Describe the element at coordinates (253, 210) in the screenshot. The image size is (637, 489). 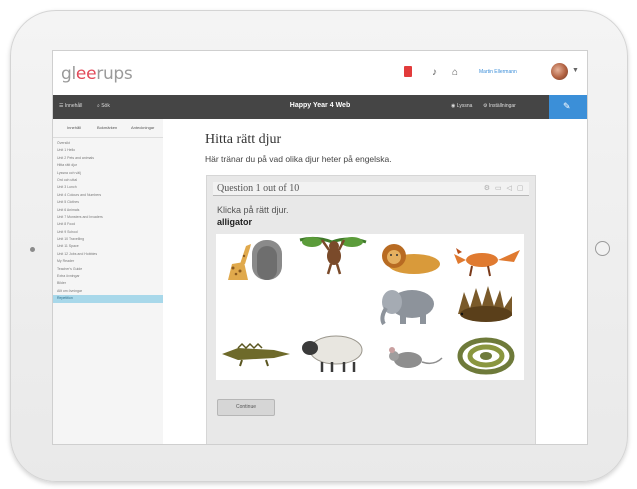
I see `quiz-instruction: Klicka på rätt djur.` at that location.